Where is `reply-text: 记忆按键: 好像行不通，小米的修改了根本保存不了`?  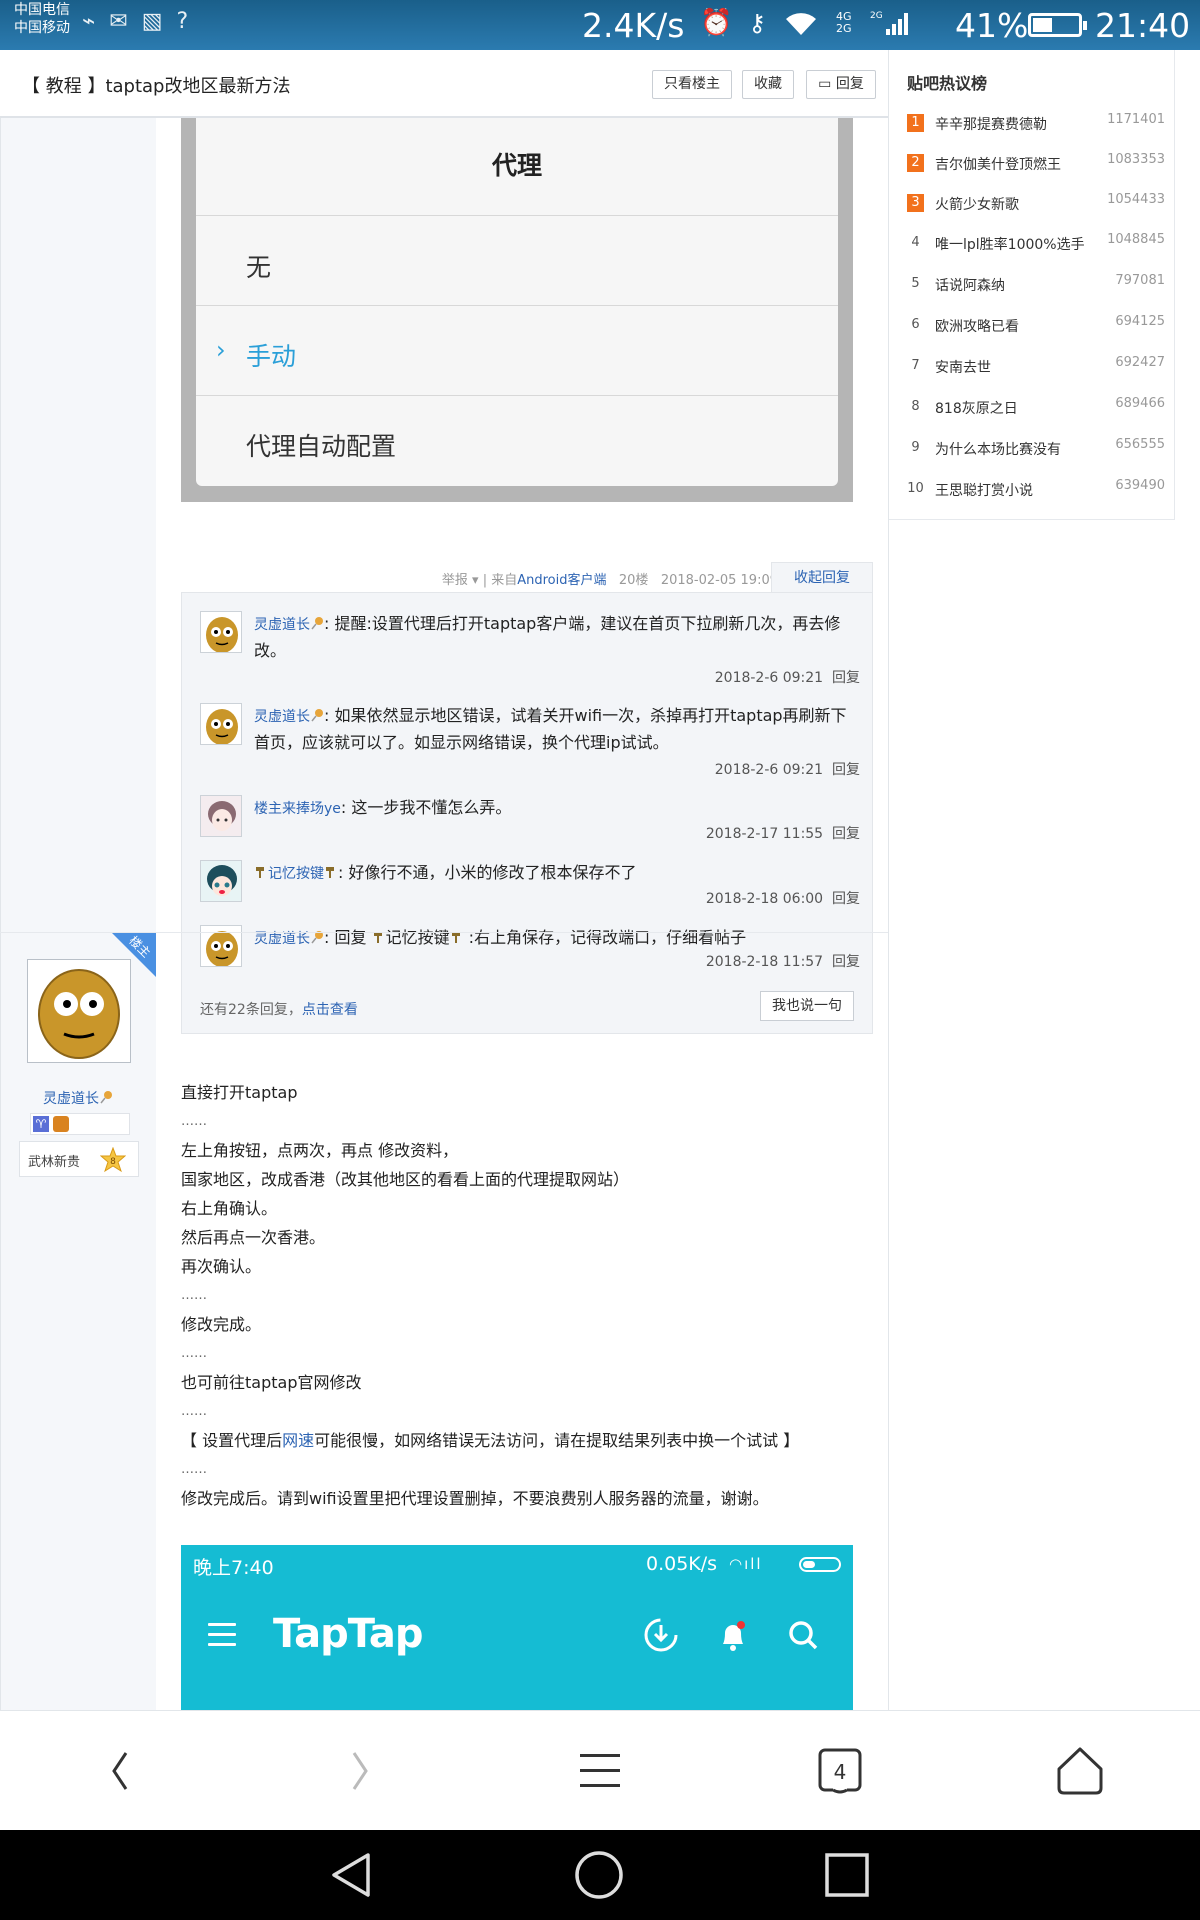 reply-text: 记忆按键: 好像行不通，小米的修改了根本保存不了 is located at coordinates (556, 873).